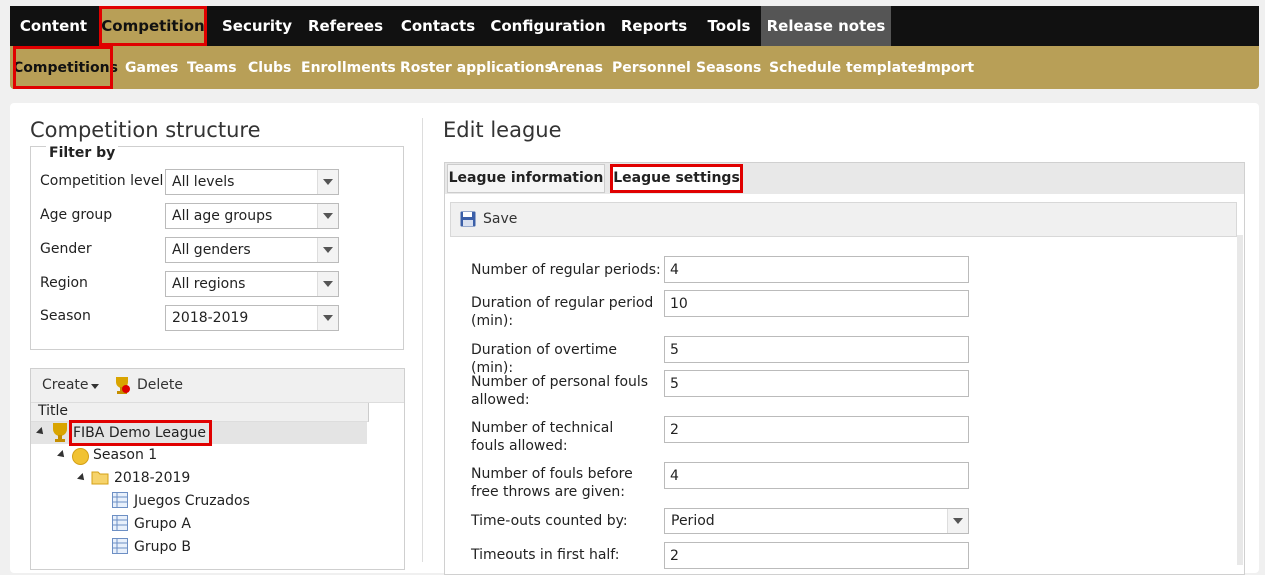 The width and height of the screenshot is (1265, 575). Describe the element at coordinates (728, 67) in the screenshot. I see `subnav-seasons: Seasons` at that location.